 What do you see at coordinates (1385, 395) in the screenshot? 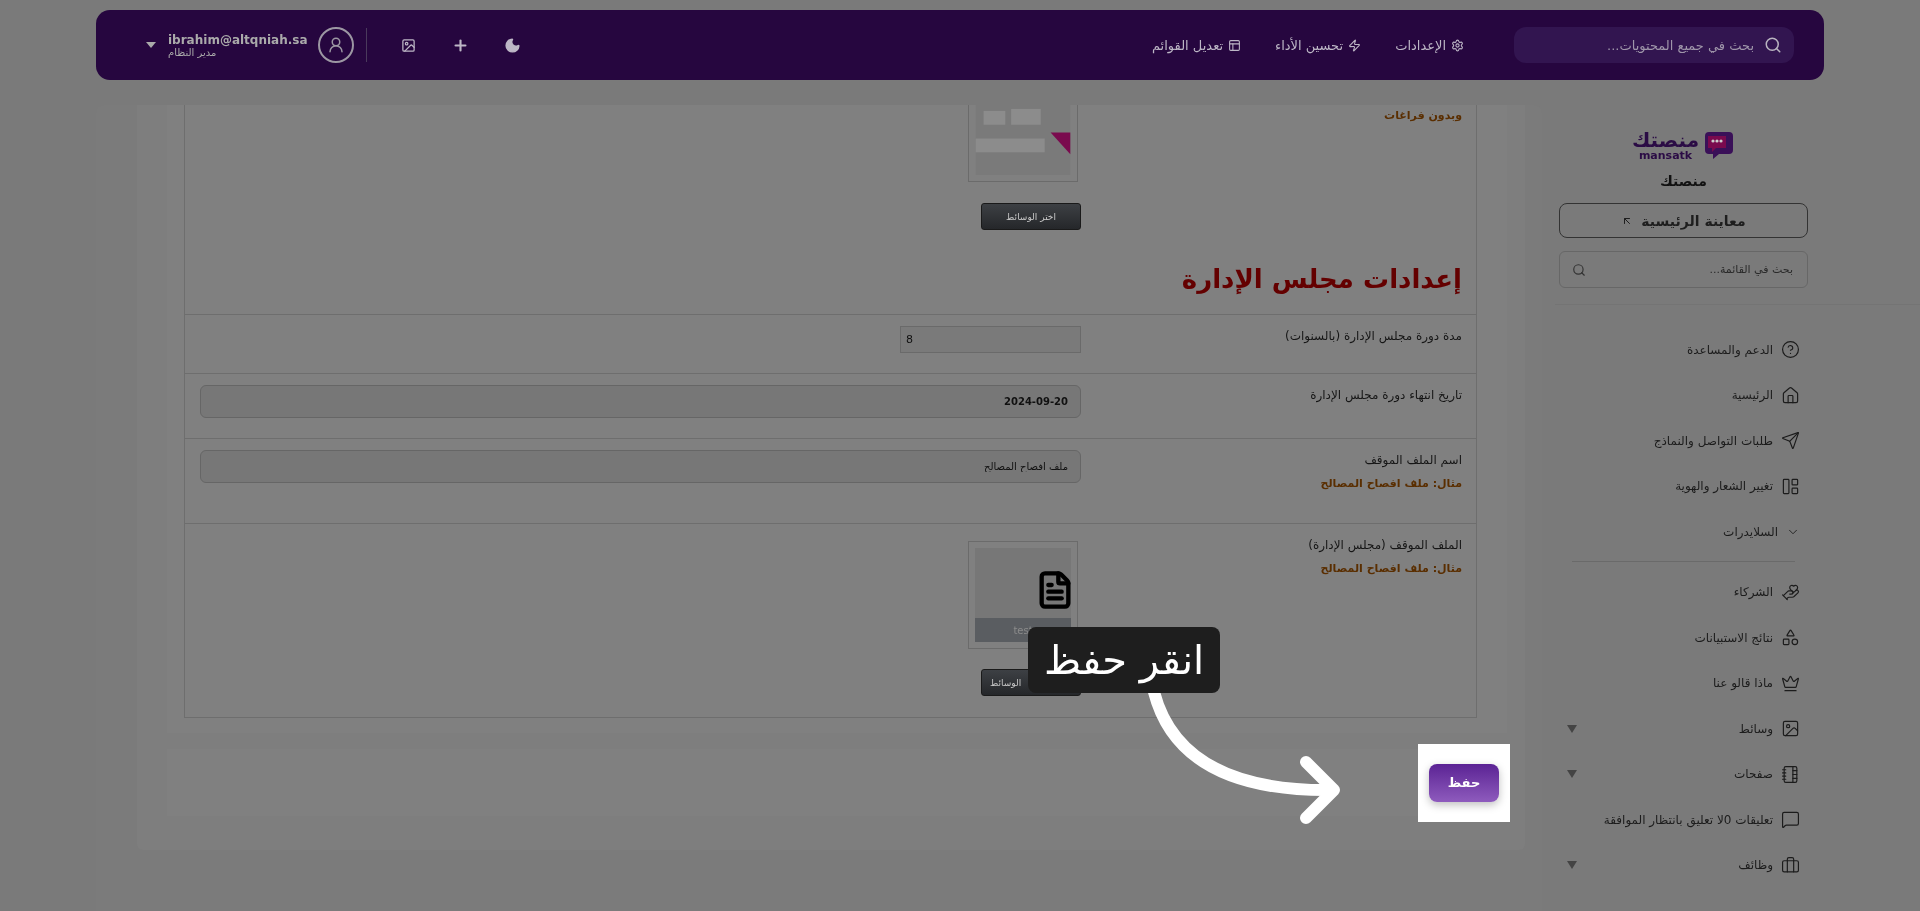
I see `field-label: تاريخ انتهاء دورة مجلس الإدارة` at bounding box center [1385, 395].